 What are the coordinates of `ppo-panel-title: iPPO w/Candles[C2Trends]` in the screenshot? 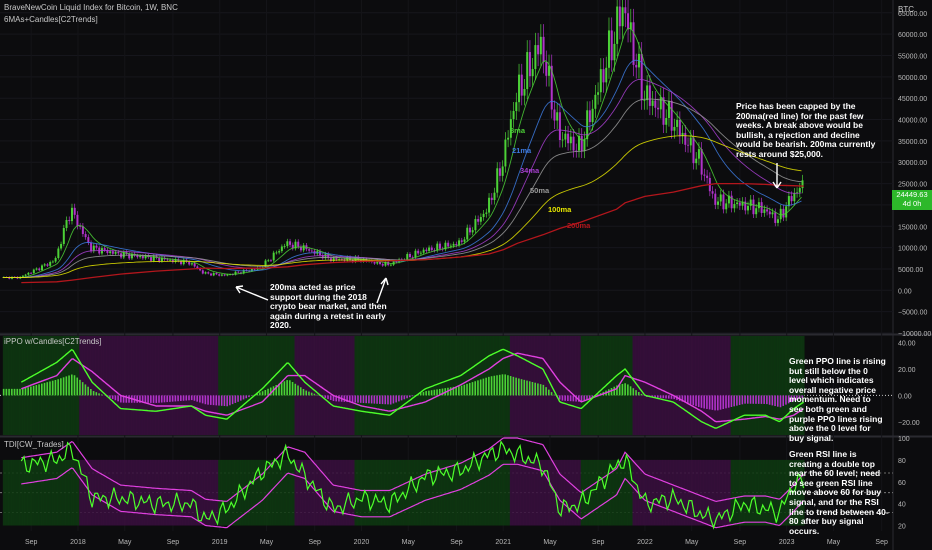 It's located at (53, 341).